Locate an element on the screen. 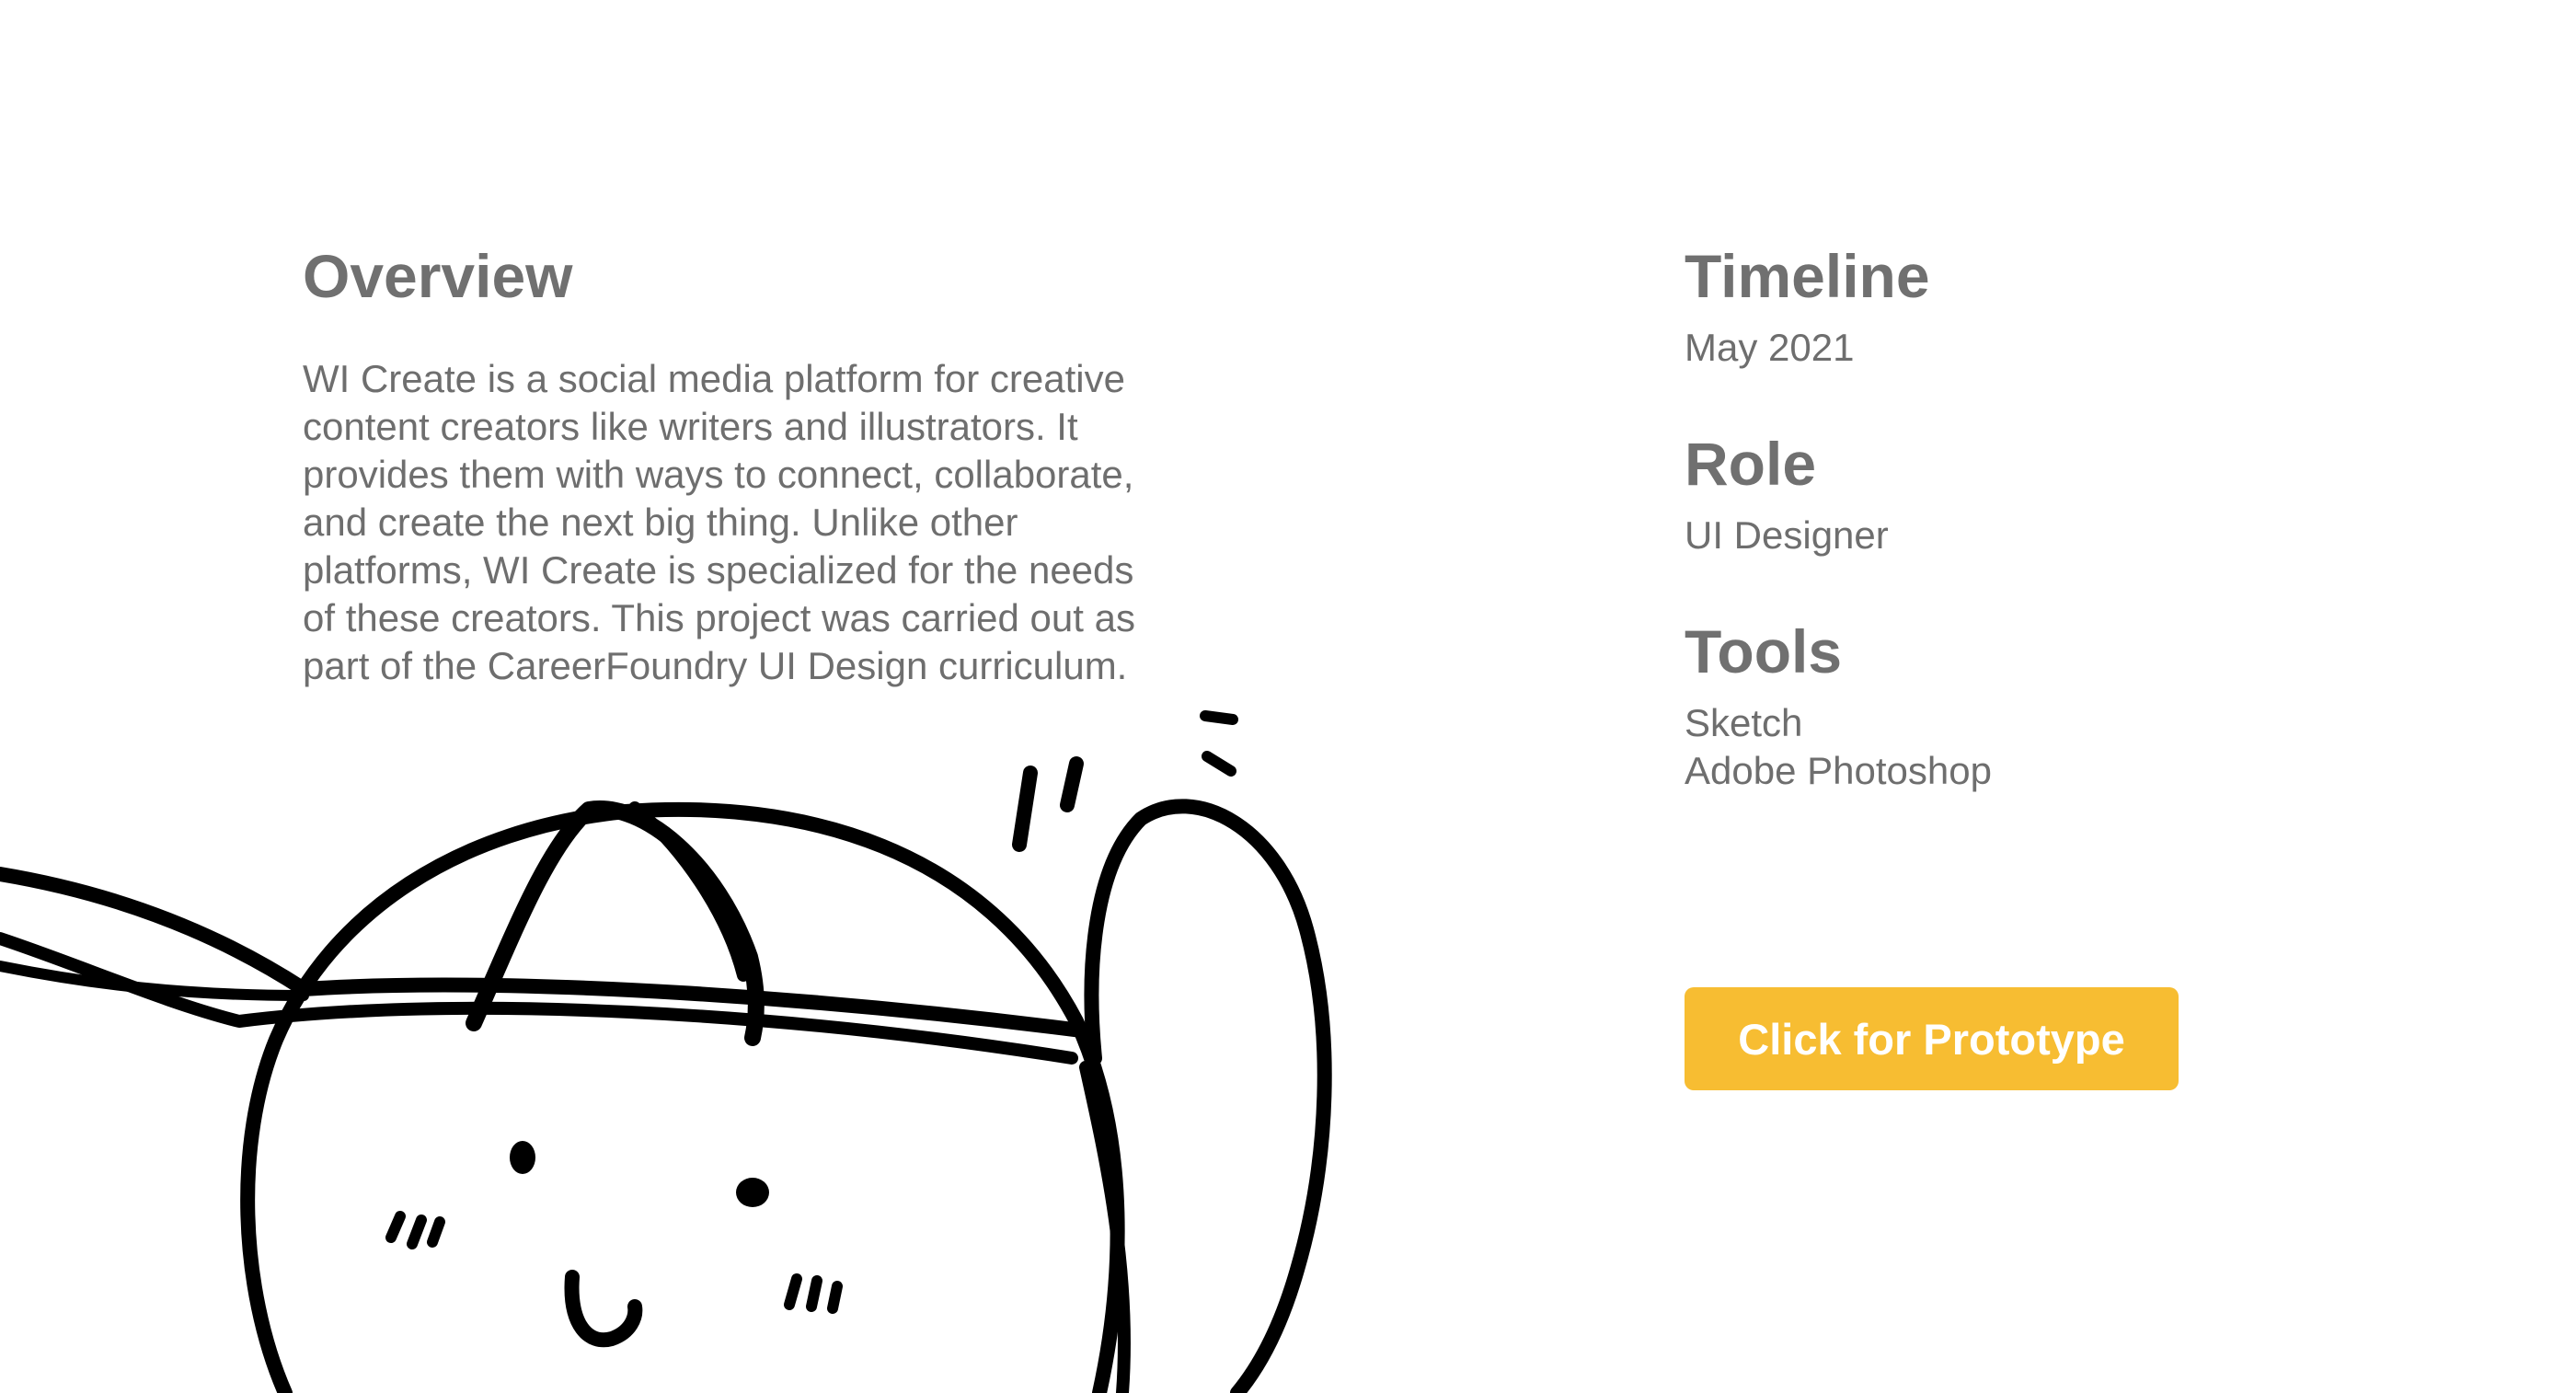 This screenshot has width=2576, height=1393. tools-heading: Tools is located at coordinates (1764, 651).